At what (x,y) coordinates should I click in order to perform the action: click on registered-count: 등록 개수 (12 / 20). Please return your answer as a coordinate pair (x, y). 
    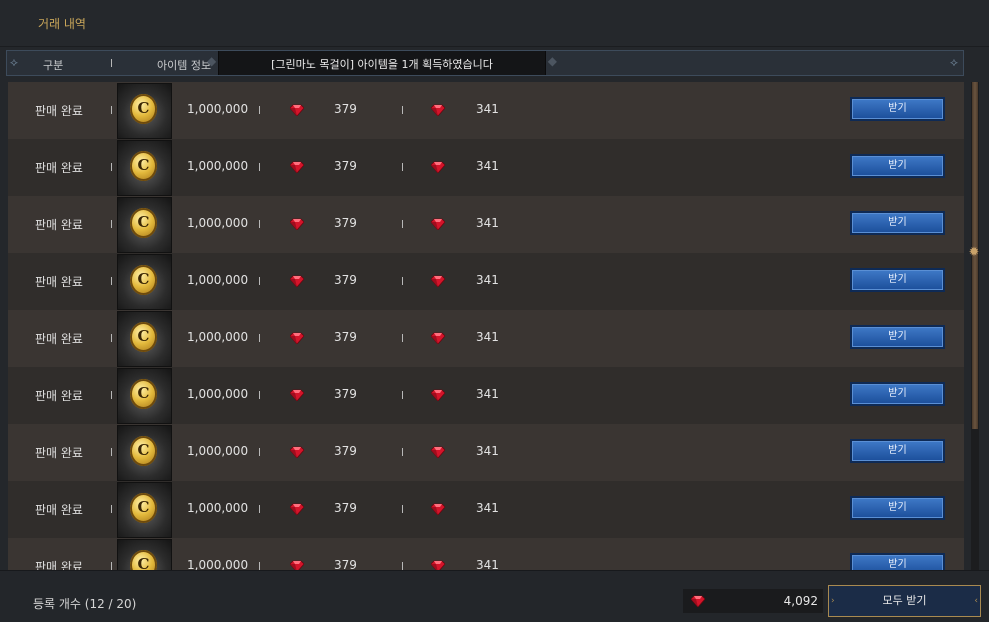
    Looking at the image, I should click on (85, 604).